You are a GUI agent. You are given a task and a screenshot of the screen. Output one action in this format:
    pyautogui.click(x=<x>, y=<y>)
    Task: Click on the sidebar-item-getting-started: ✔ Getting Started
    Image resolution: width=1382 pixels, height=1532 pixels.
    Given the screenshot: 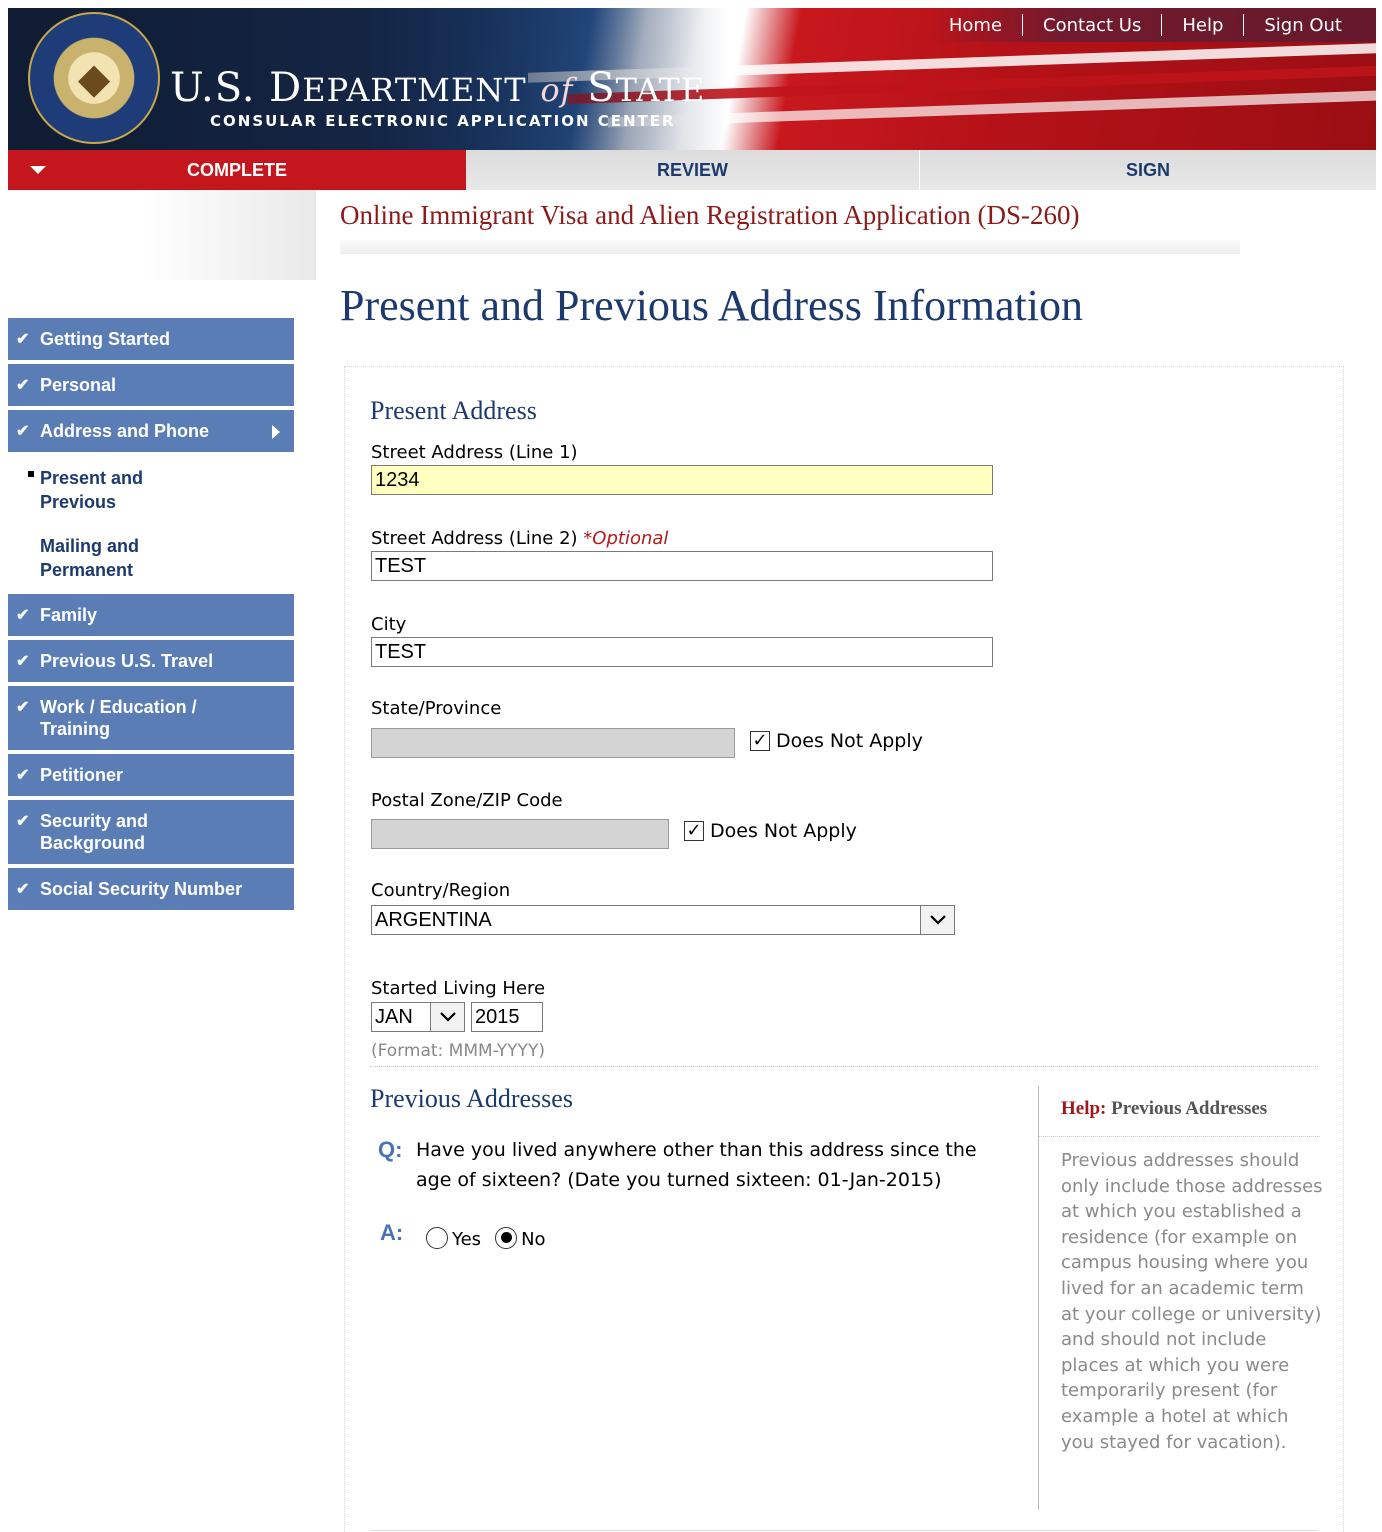 What is the action you would take?
    pyautogui.click(x=151, y=341)
    